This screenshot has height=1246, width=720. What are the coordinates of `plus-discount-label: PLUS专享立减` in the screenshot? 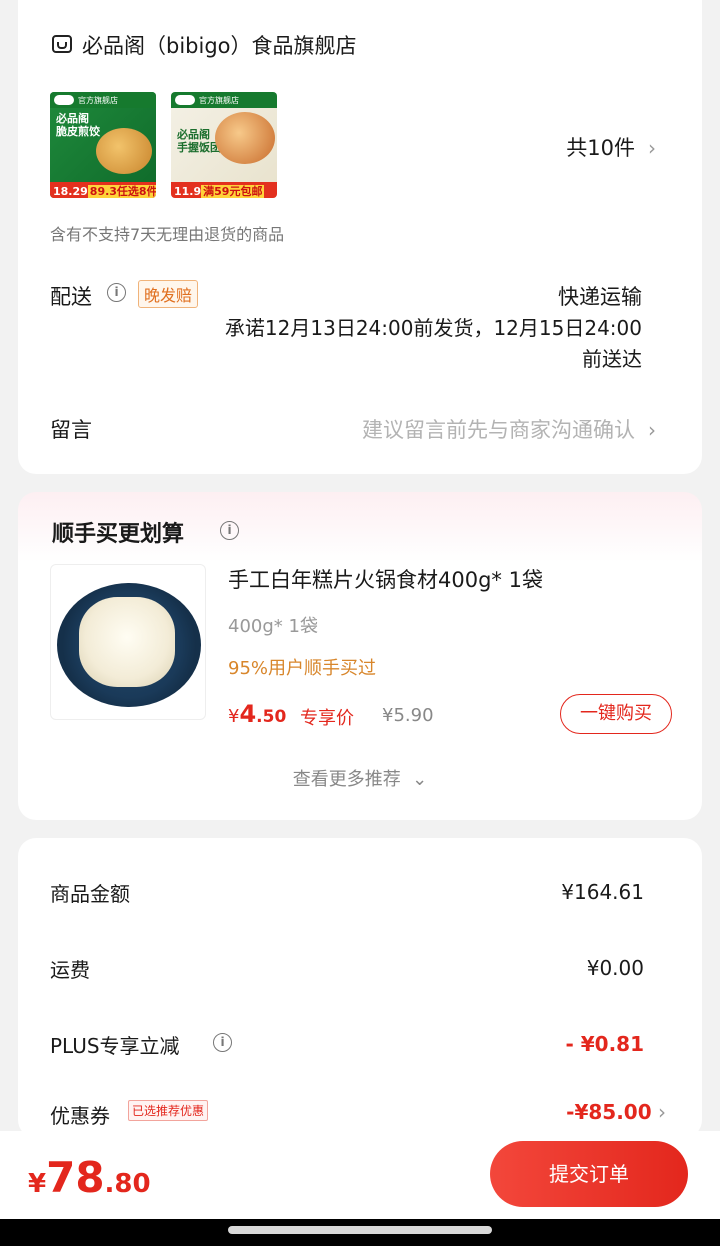 It's located at (115, 1046).